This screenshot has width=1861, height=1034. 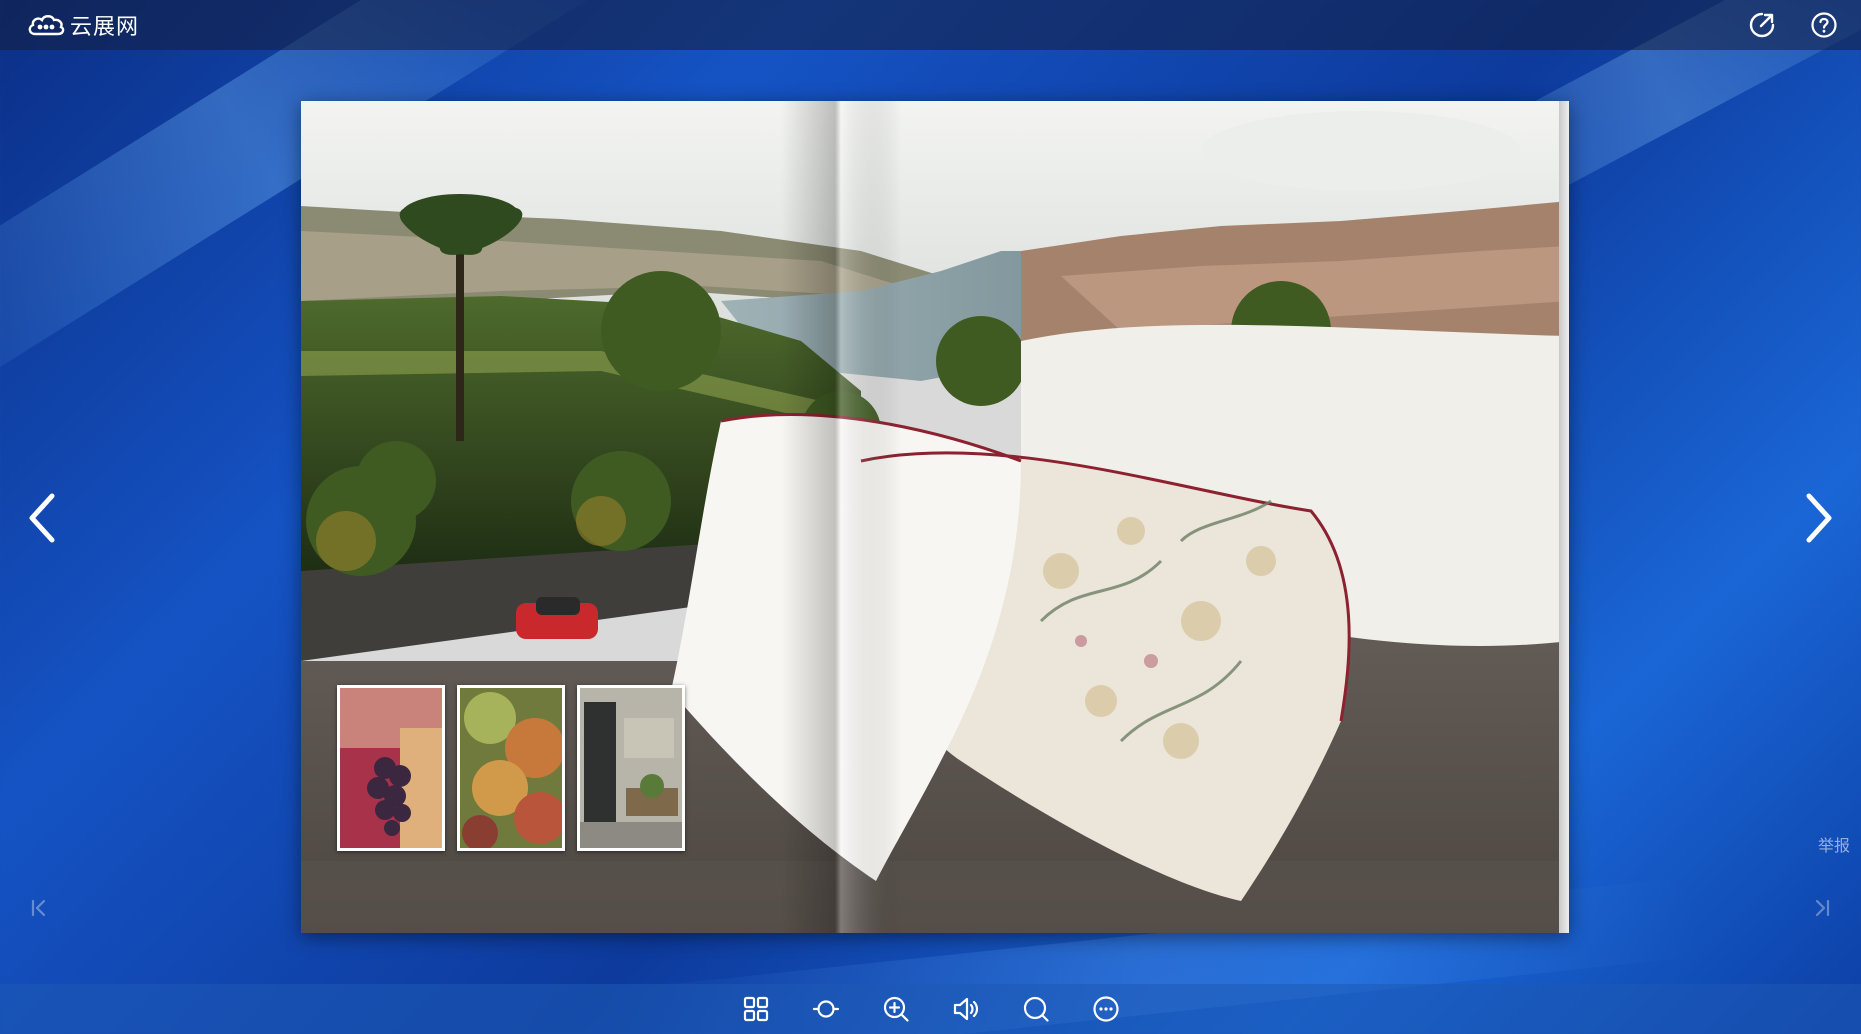 I want to click on autoplay-icon, so click(x=825, y=1009).